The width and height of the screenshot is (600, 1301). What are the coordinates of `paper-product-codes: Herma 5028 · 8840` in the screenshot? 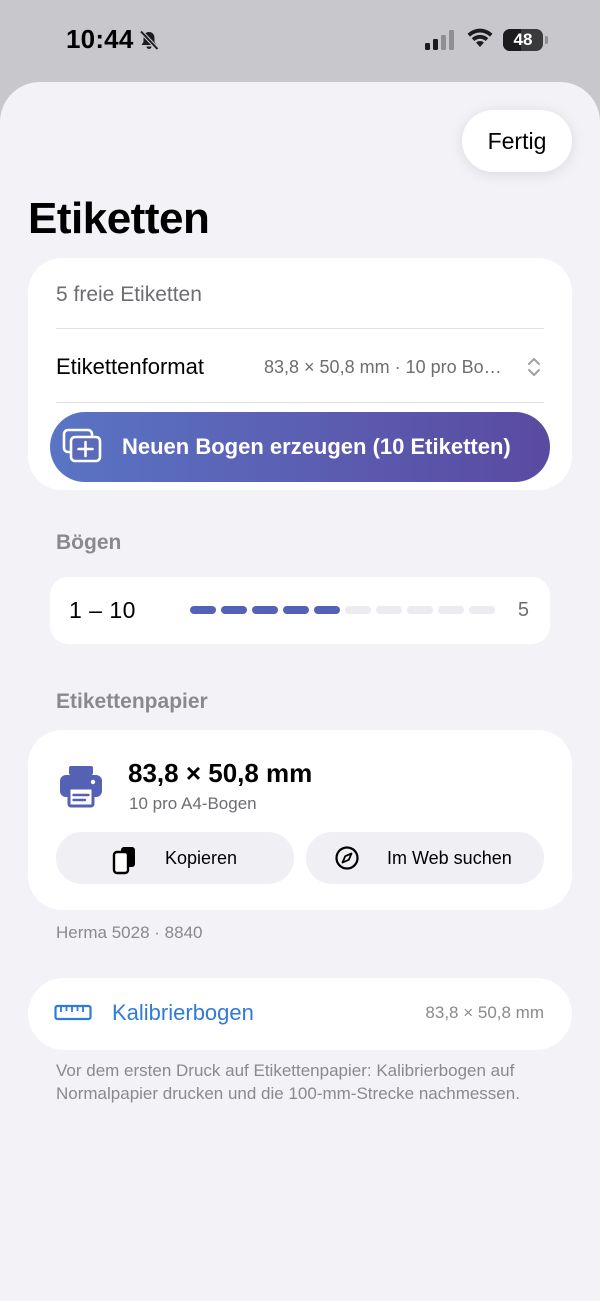 It's located at (129, 932).